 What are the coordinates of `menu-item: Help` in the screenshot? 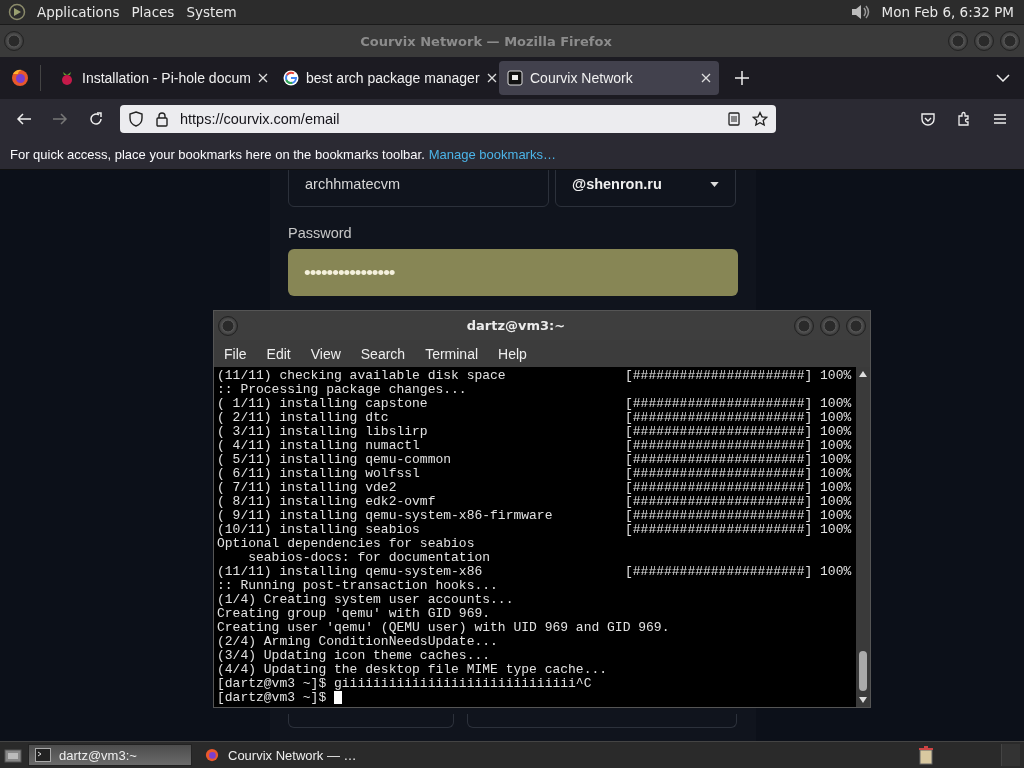 It's located at (512, 353).